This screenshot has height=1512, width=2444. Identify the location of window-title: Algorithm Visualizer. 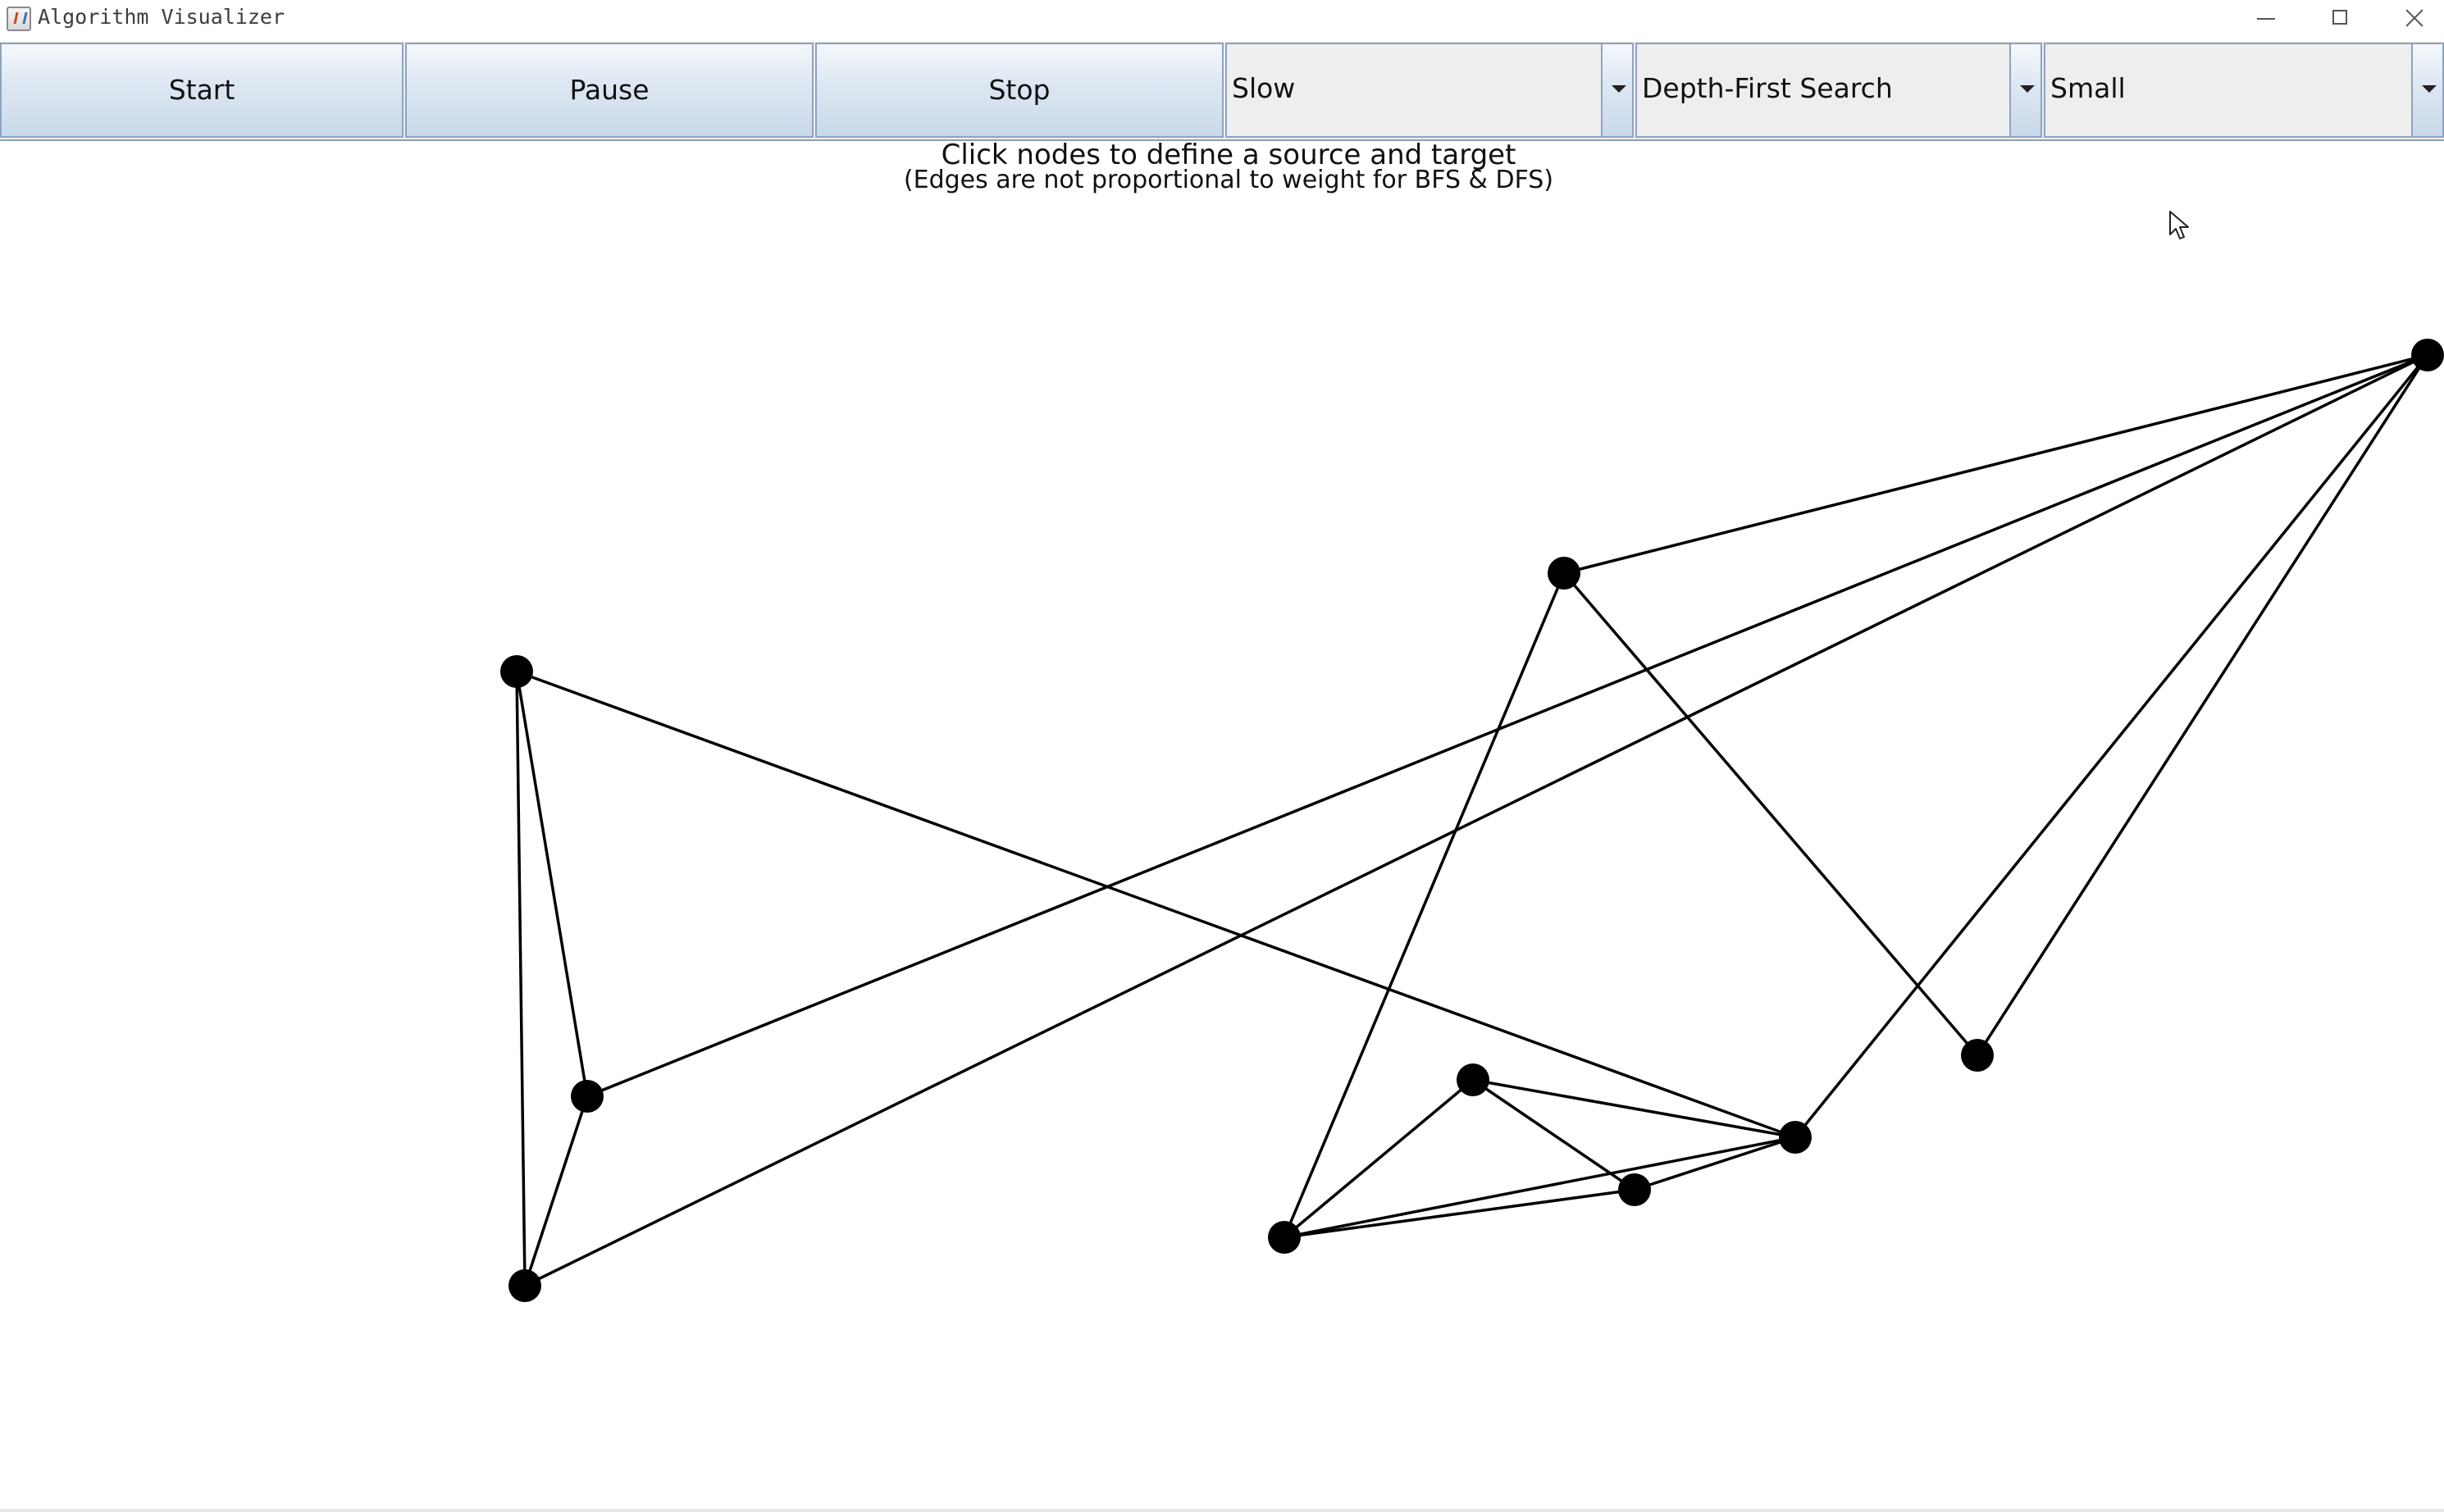
(161, 17).